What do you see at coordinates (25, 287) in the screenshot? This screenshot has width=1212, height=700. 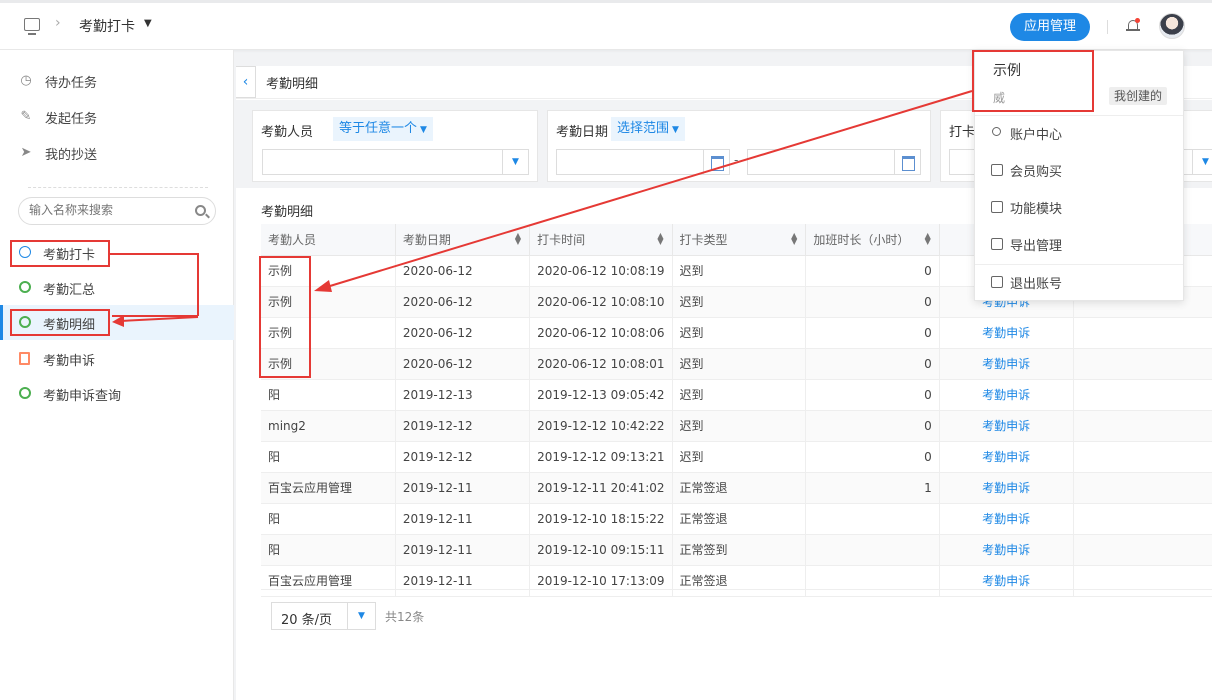 I see `circle-icon` at bounding box center [25, 287].